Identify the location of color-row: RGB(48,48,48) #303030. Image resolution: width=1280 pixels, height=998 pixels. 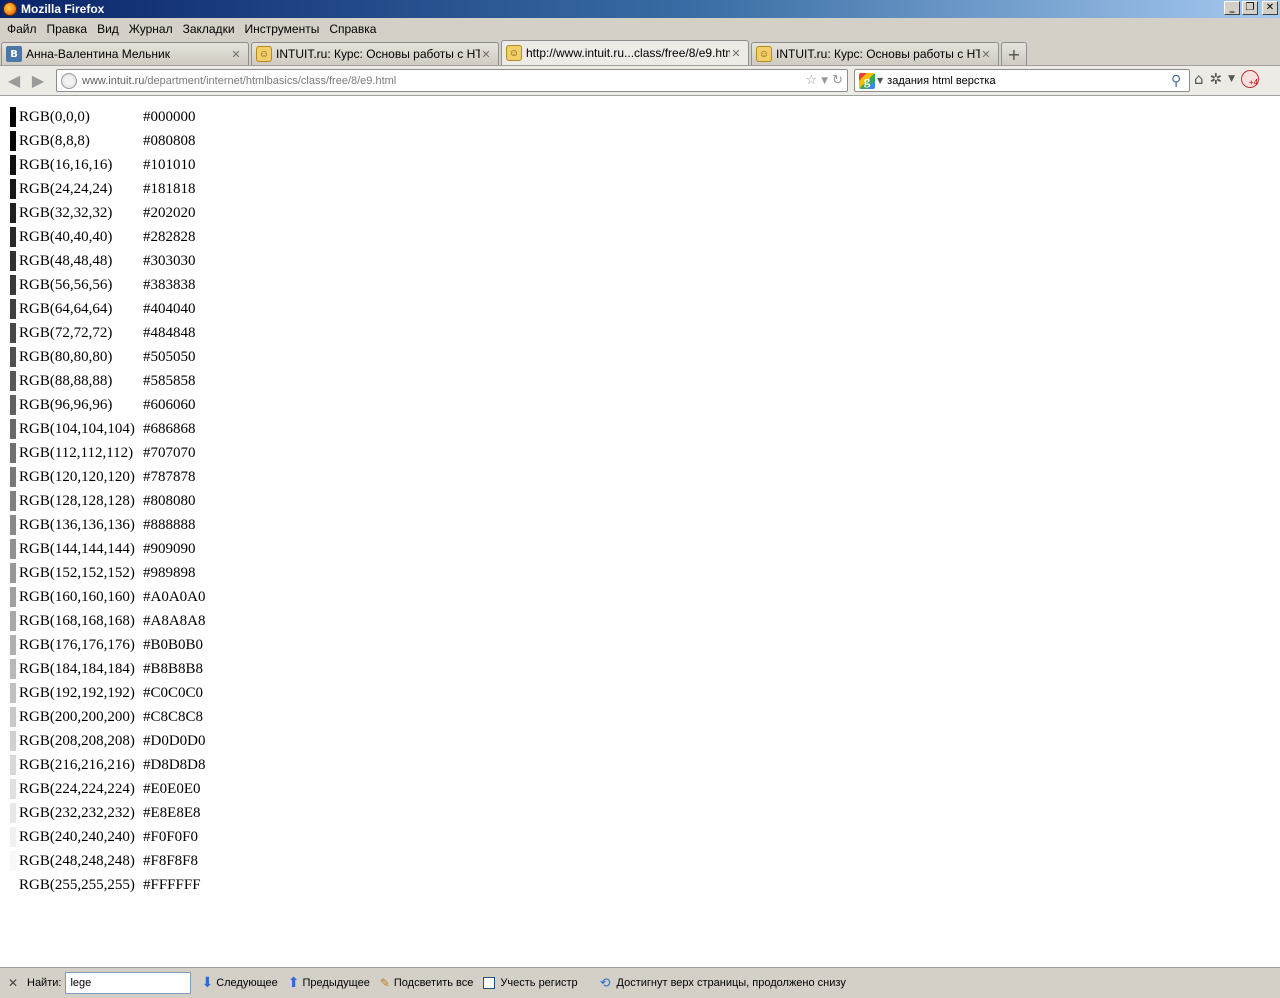
(108, 261).